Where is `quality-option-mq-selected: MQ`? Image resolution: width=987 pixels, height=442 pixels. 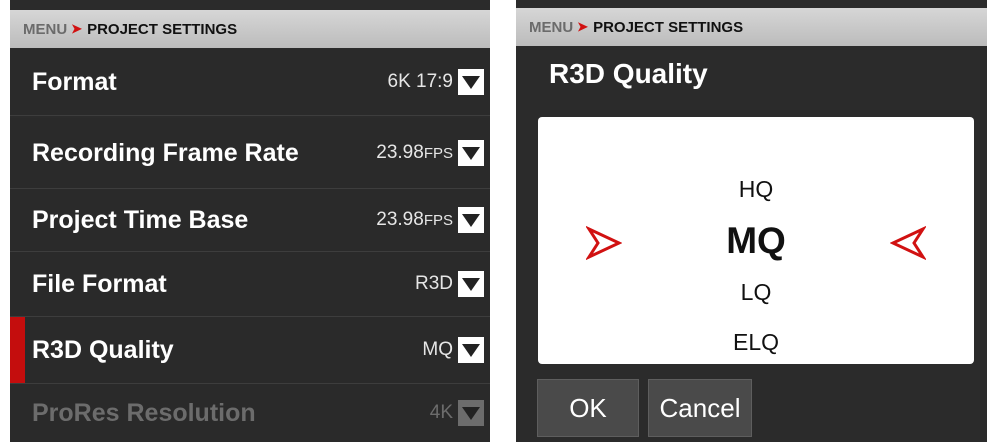 quality-option-mq-selected: MQ is located at coordinates (756, 241).